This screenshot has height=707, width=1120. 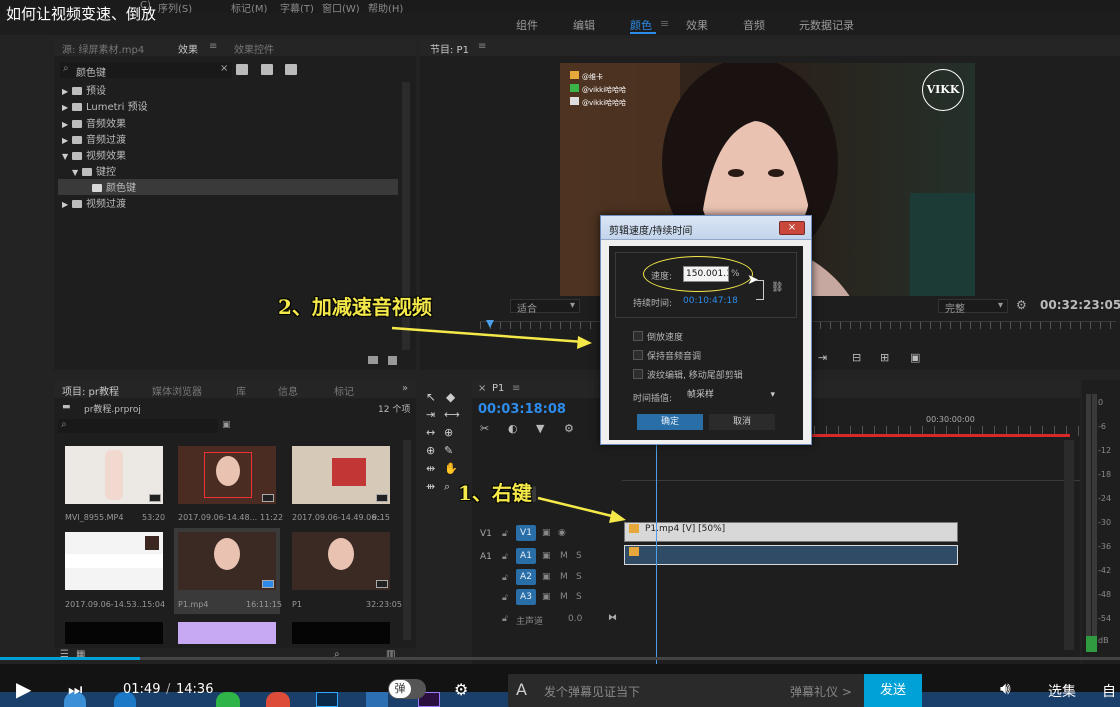 I want to click on play-icon: ▶, so click(x=23, y=689).